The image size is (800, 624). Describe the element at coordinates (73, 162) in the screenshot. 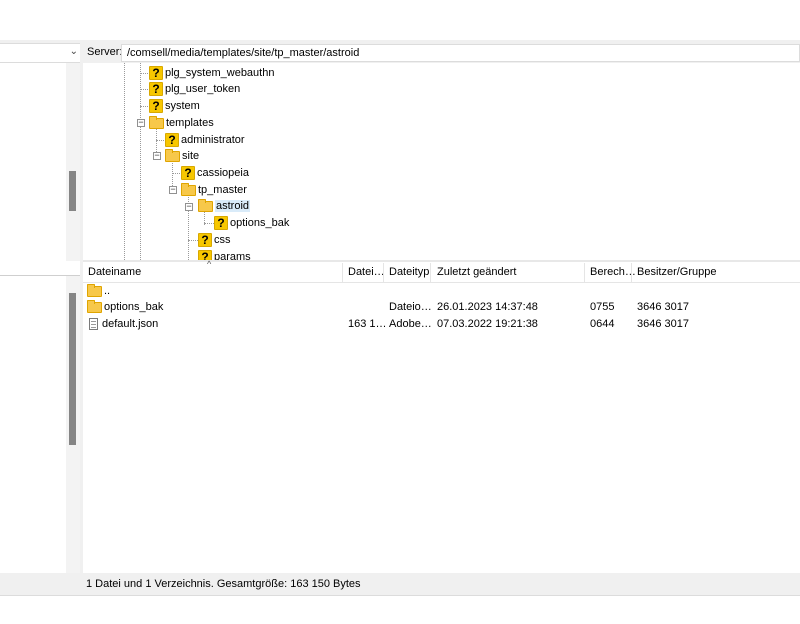

I see `local-tree-scrollbar` at that location.